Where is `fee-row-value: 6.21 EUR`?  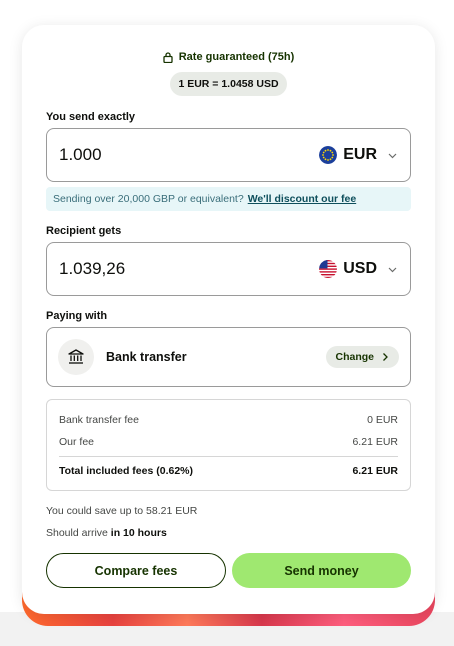
fee-row-value: 6.21 EUR is located at coordinates (375, 442).